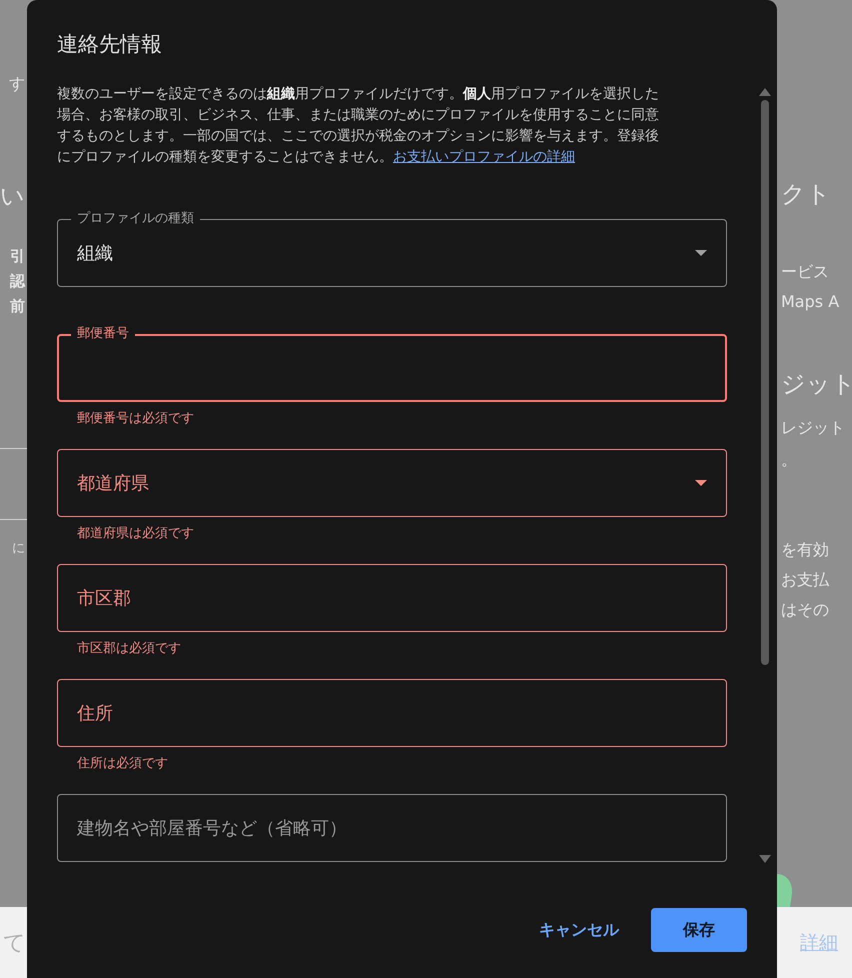 This screenshot has width=852, height=978. I want to click on background-text: クト, so click(806, 194).